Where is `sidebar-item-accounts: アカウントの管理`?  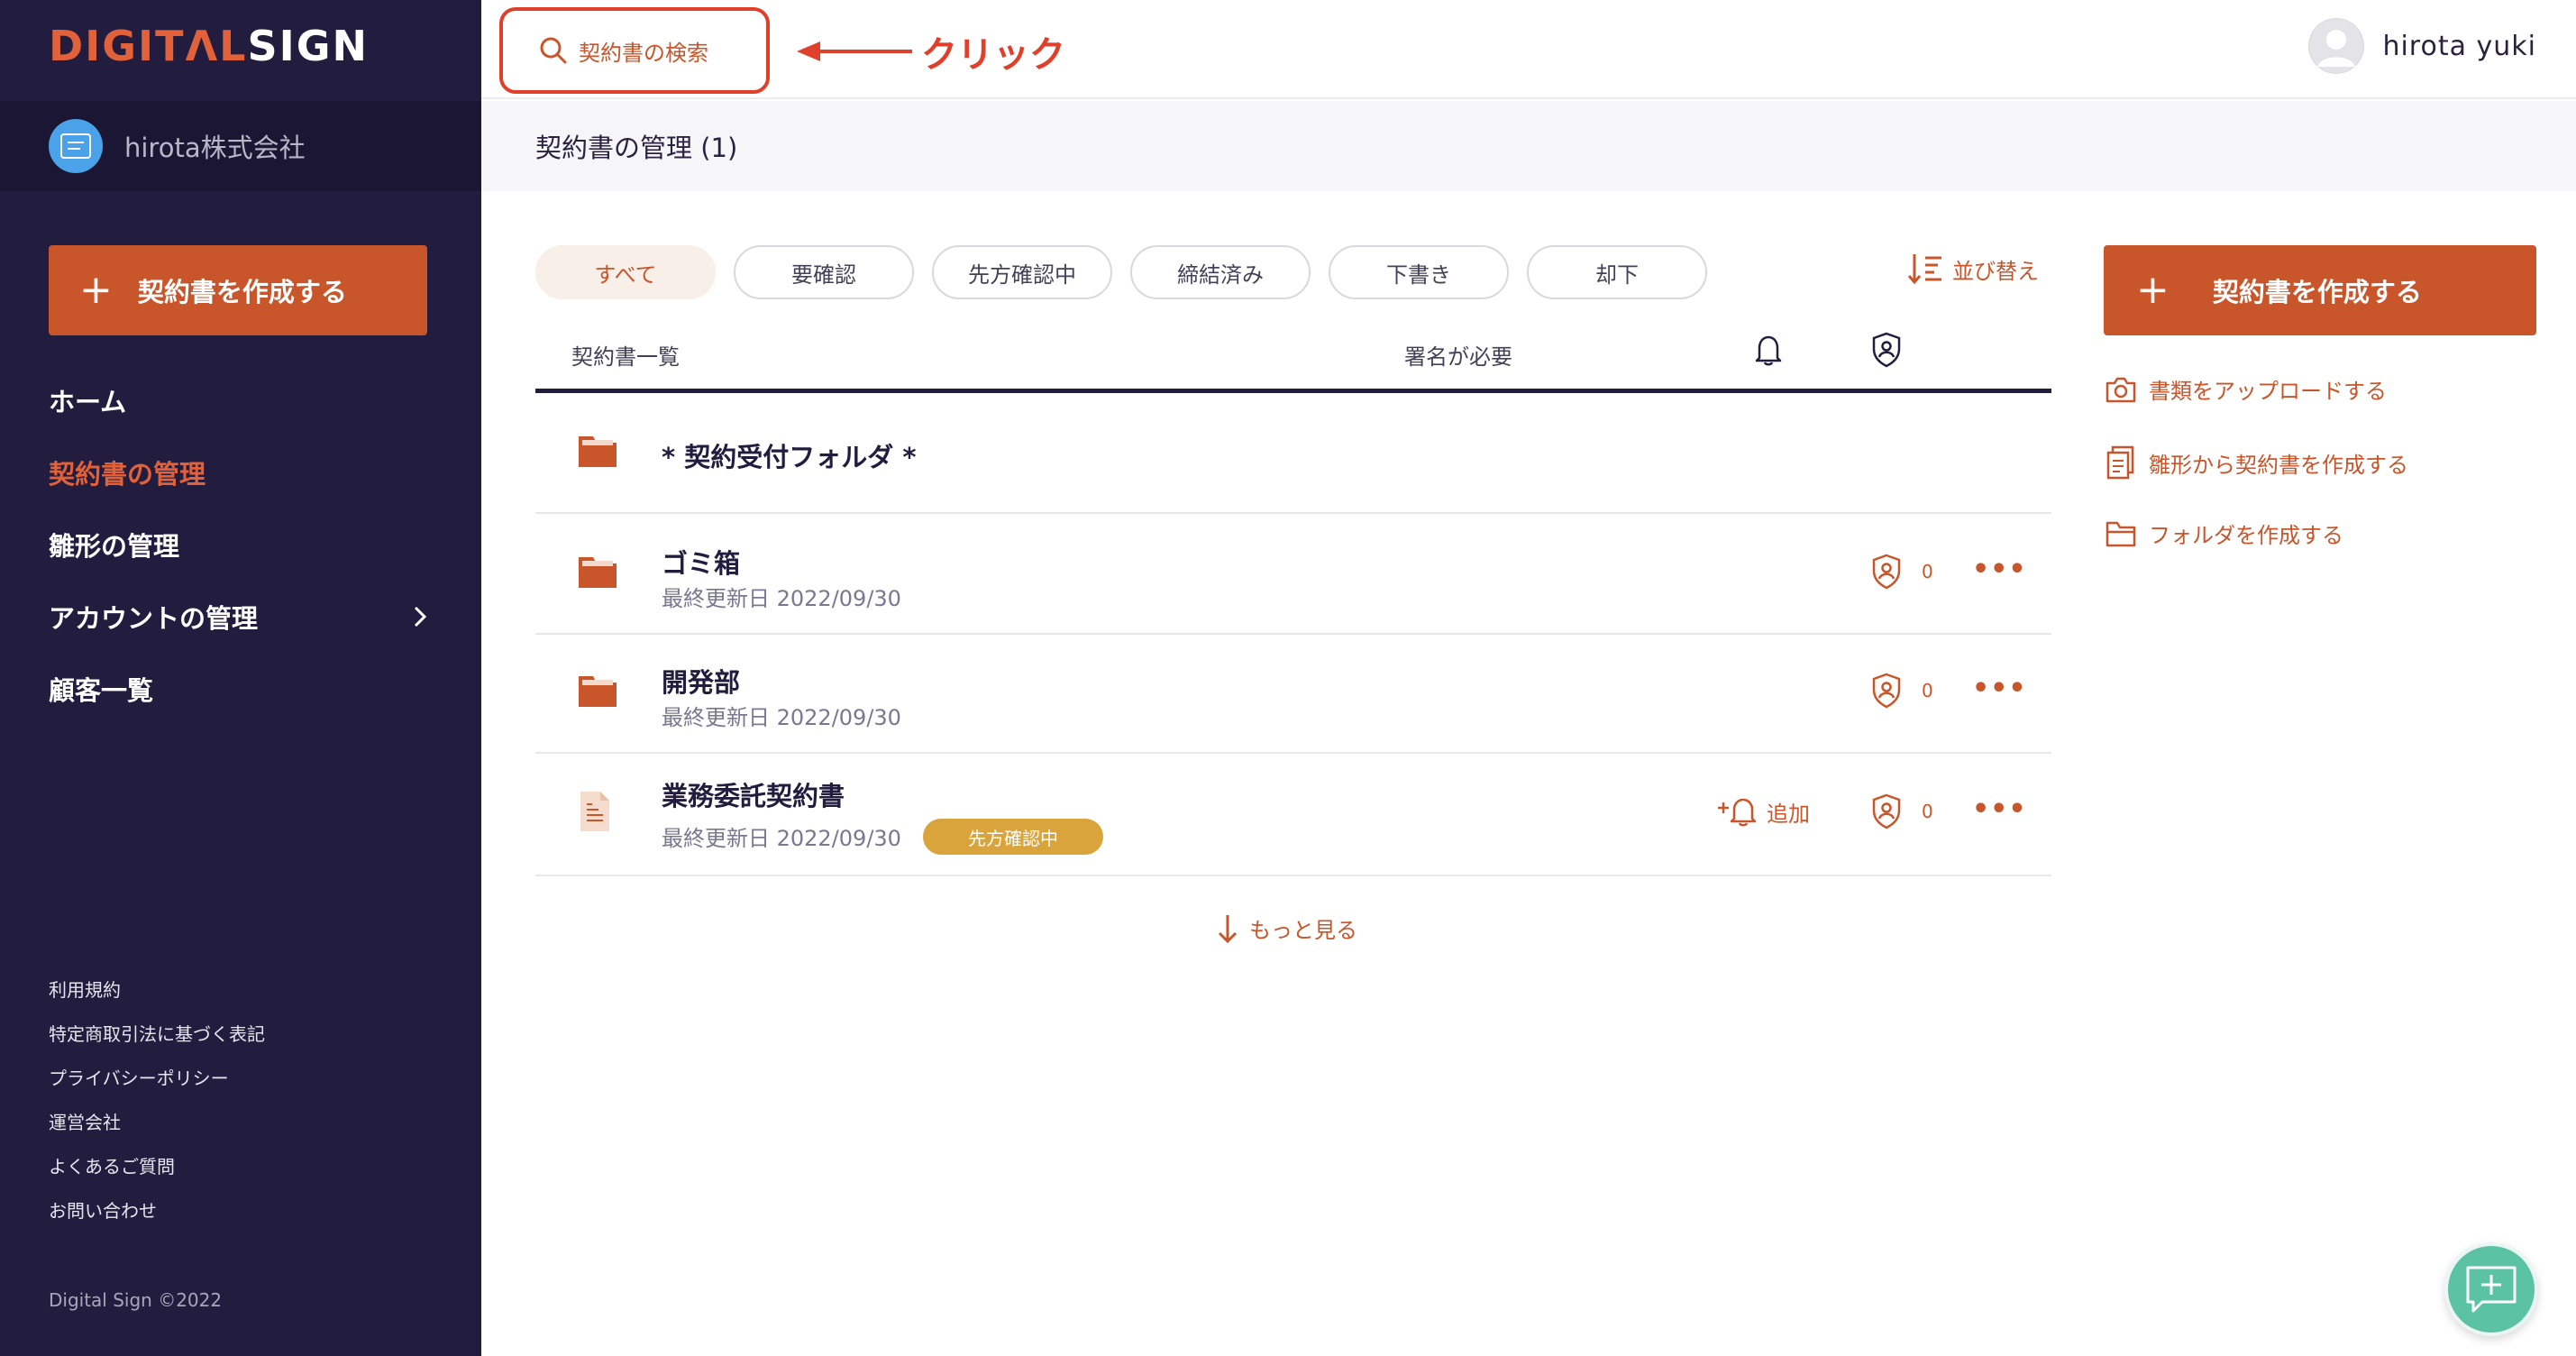
sidebar-item-accounts: アカウントの管理 is located at coordinates (238, 617).